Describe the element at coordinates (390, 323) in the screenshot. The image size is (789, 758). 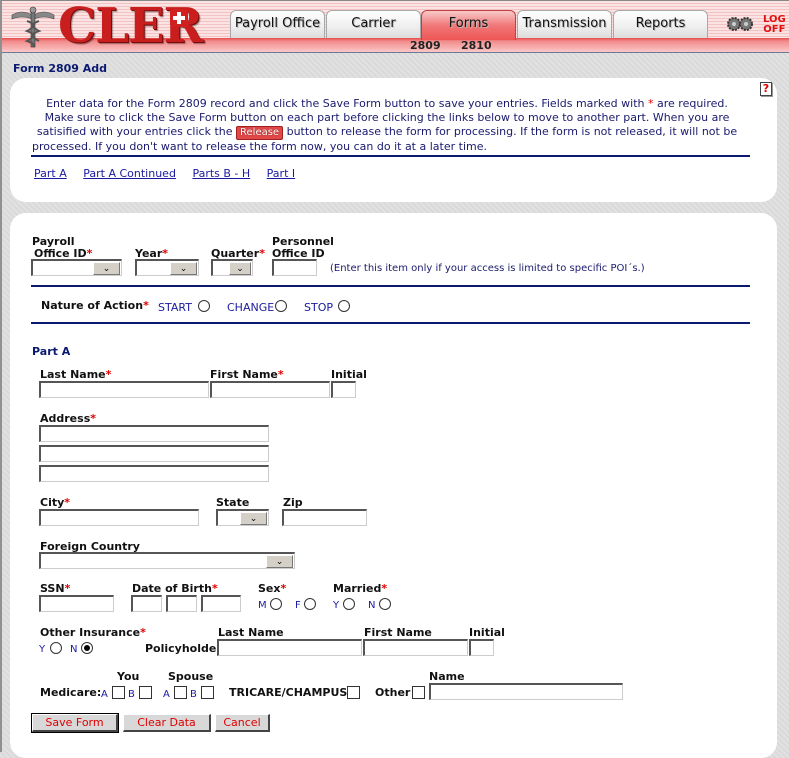
I see `divider` at that location.